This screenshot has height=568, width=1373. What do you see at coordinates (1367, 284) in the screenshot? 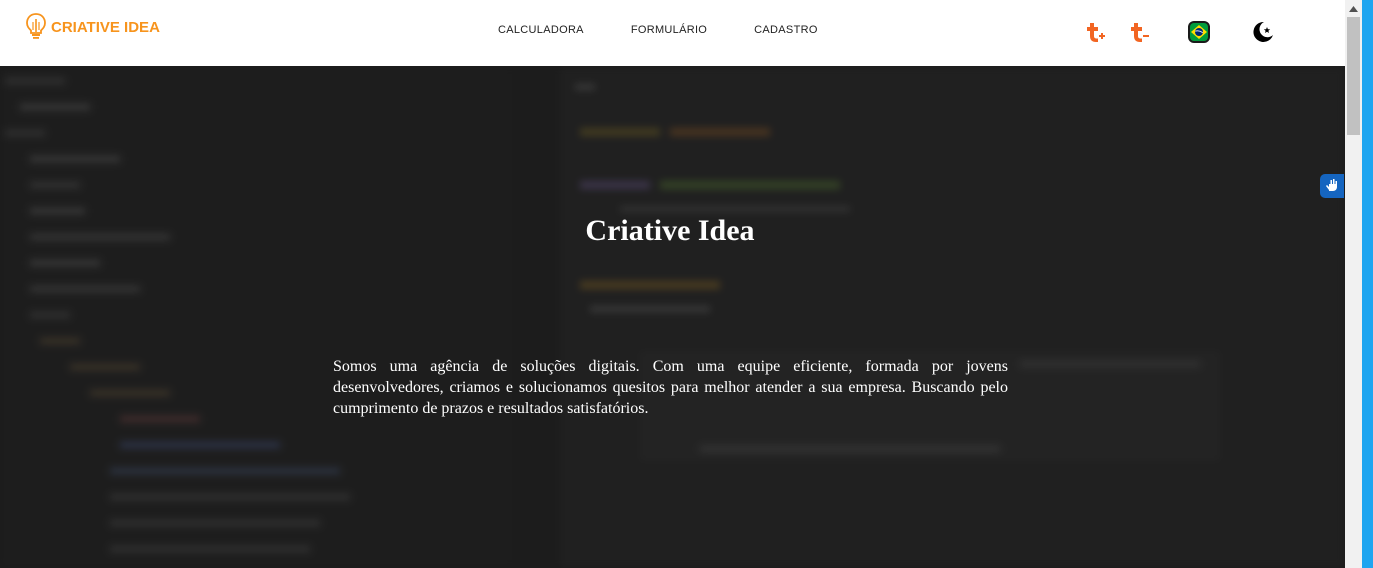
I see `window-edge-strip` at bounding box center [1367, 284].